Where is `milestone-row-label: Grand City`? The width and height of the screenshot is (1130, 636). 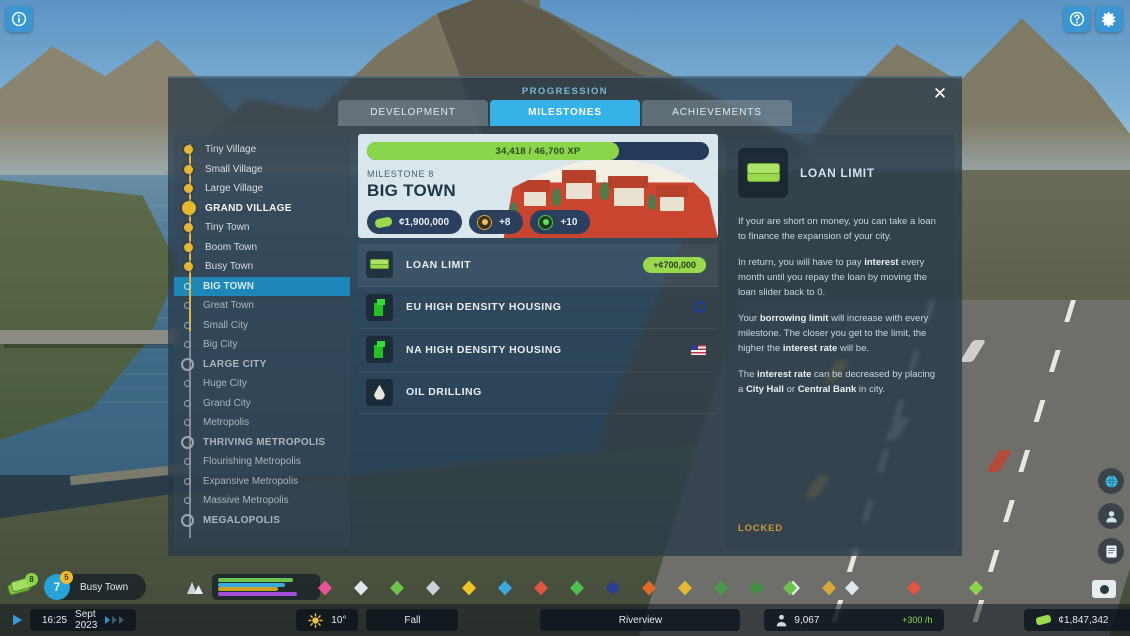 milestone-row-label: Grand City is located at coordinates (227, 403).